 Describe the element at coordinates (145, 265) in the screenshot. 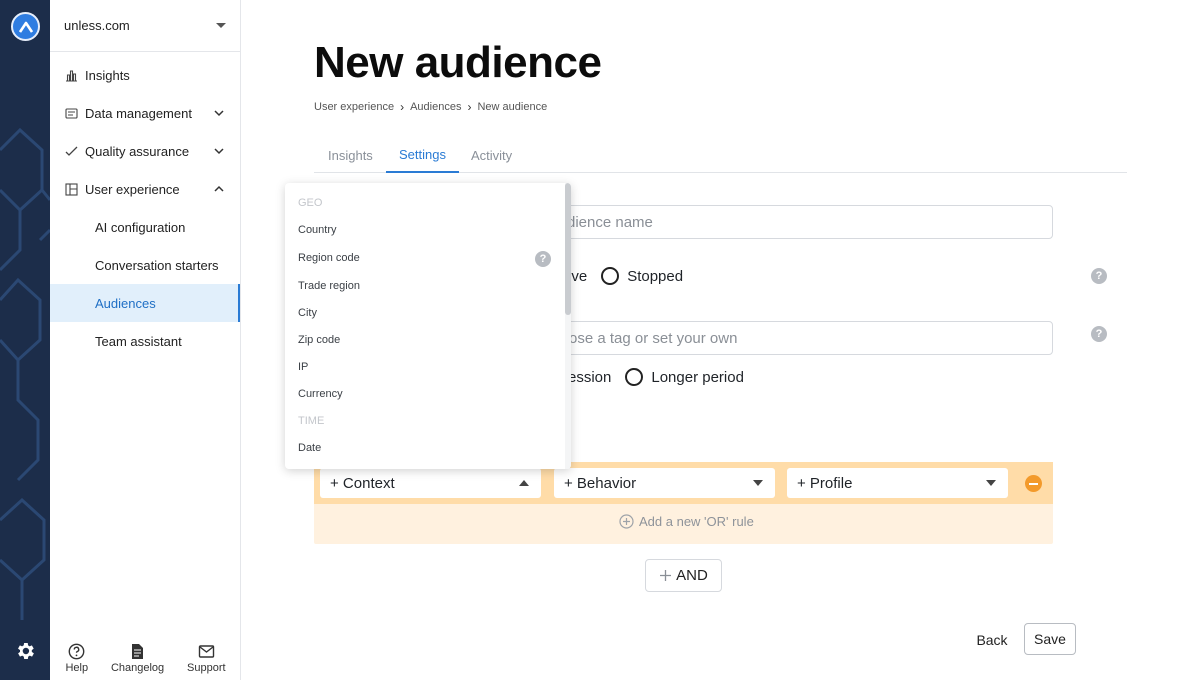

I see `sidebar-item-conversation-starters: Conversation starters` at that location.